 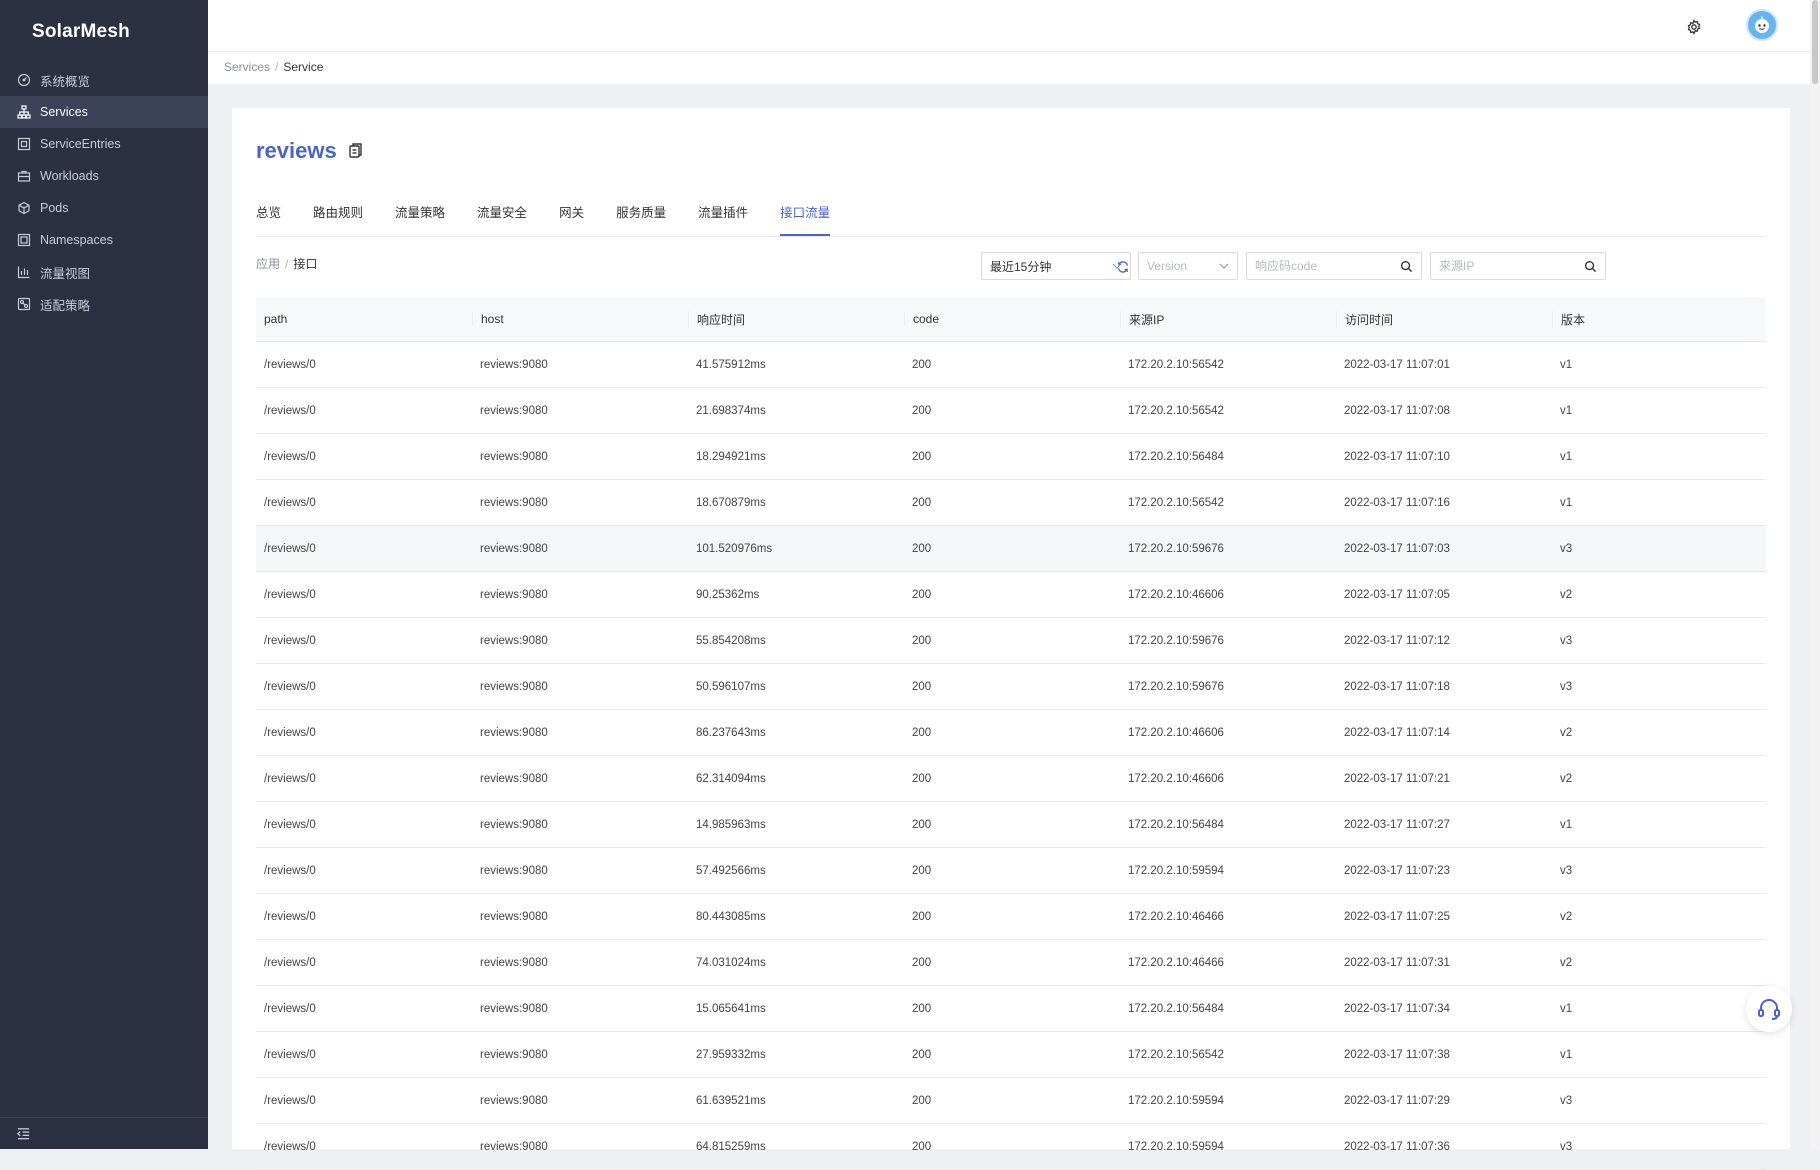 I want to click on table-cell: 101.520976ms, so click(x=734, y=548).